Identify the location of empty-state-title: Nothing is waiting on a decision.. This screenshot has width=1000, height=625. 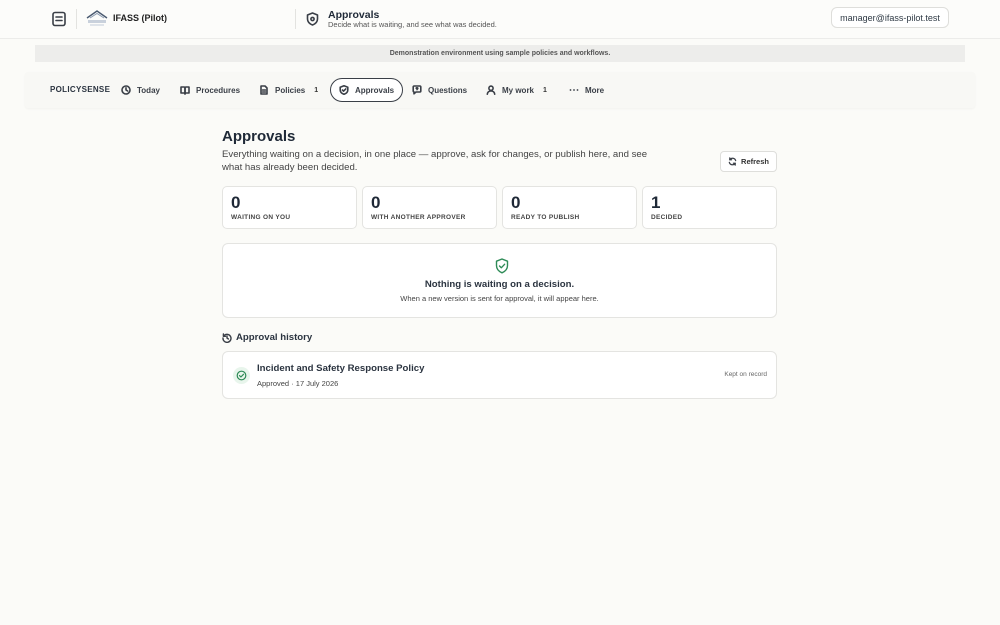
(499, 284).